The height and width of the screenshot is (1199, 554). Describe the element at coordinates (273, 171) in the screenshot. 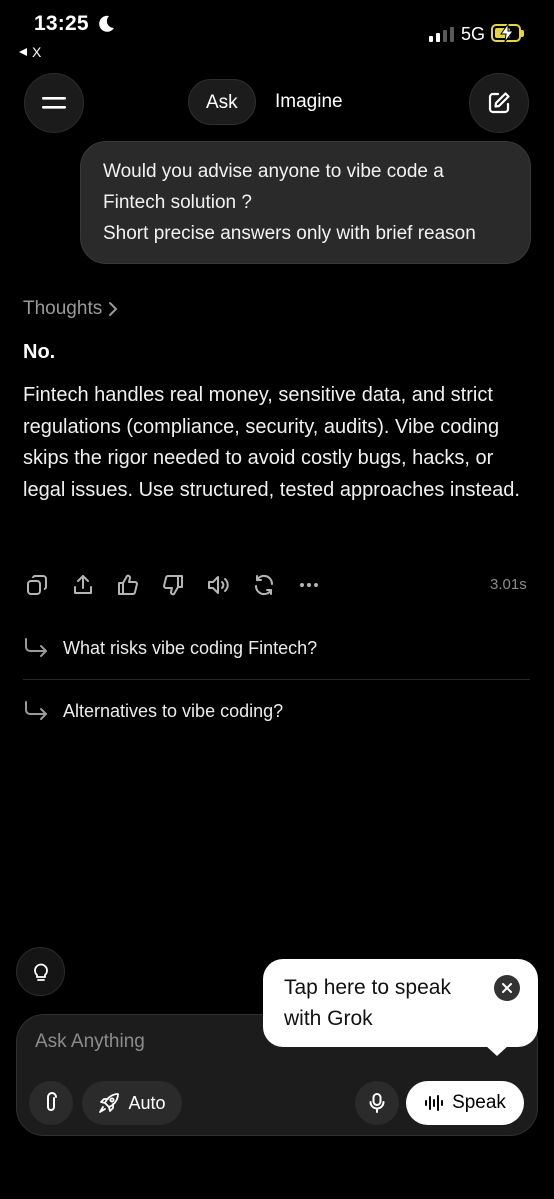

I see `user-message-line: Would you advise anyone to vibe code a` at that location.